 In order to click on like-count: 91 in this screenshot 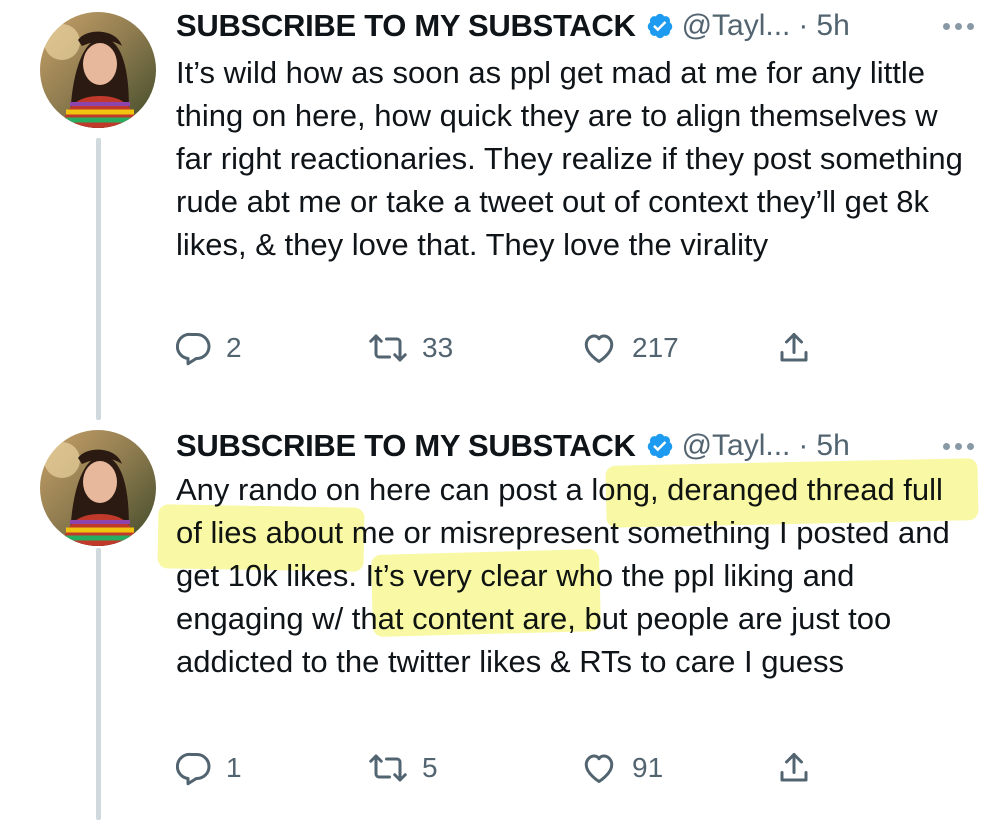, I will do `click(648, 767)`.